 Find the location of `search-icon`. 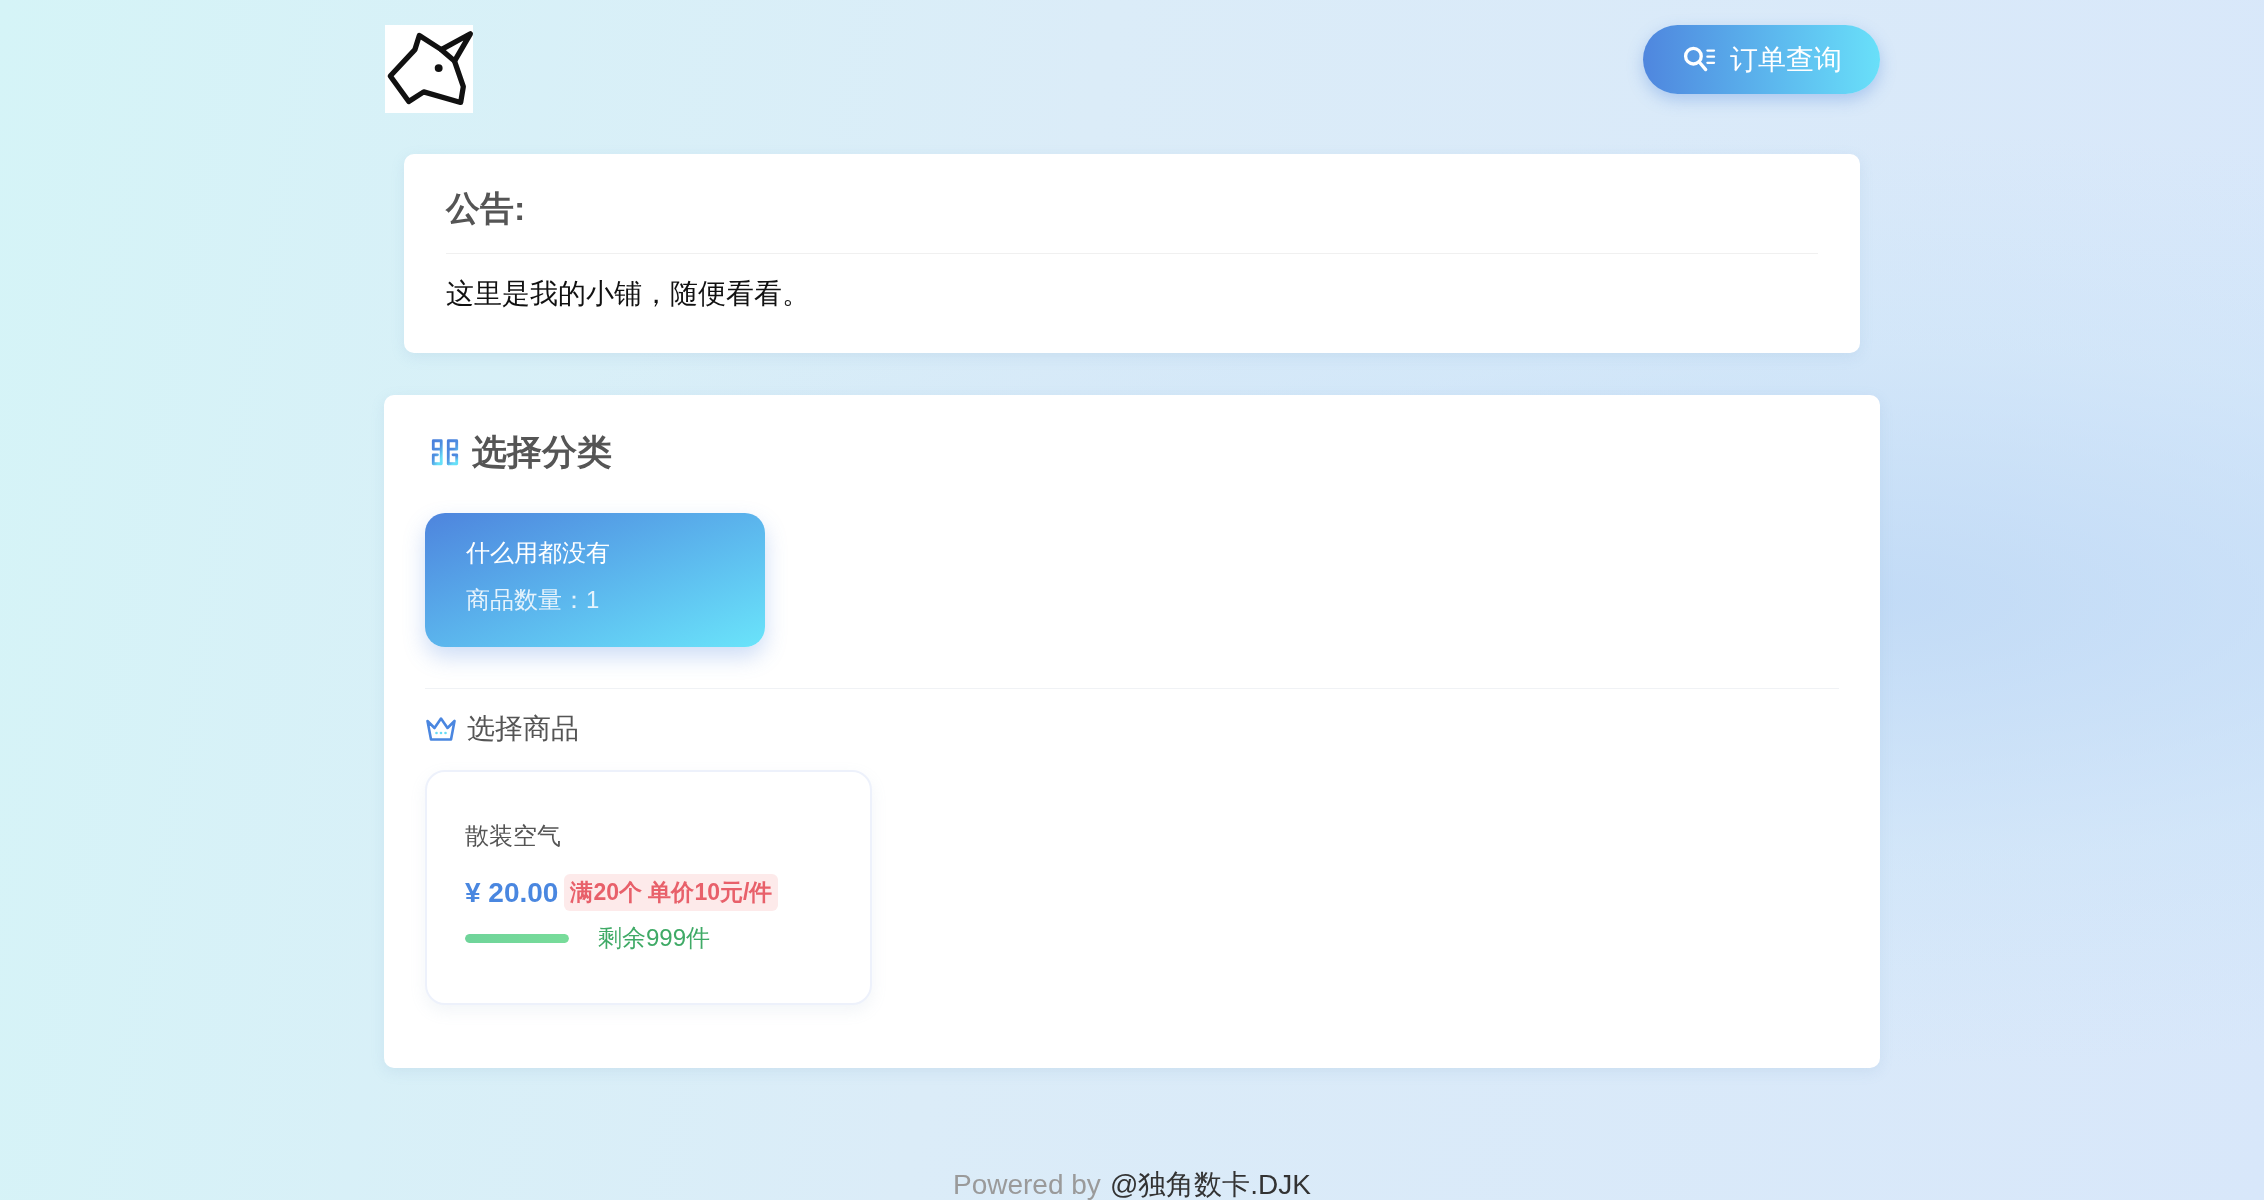

search-icon is located at coordinates (1698, 59).